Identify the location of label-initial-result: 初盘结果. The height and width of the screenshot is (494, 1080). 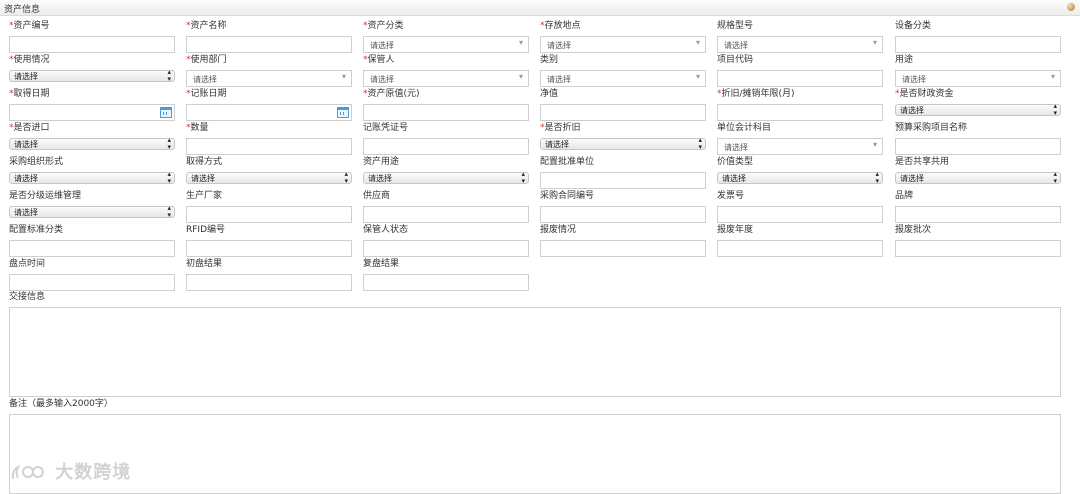
(204, 264).